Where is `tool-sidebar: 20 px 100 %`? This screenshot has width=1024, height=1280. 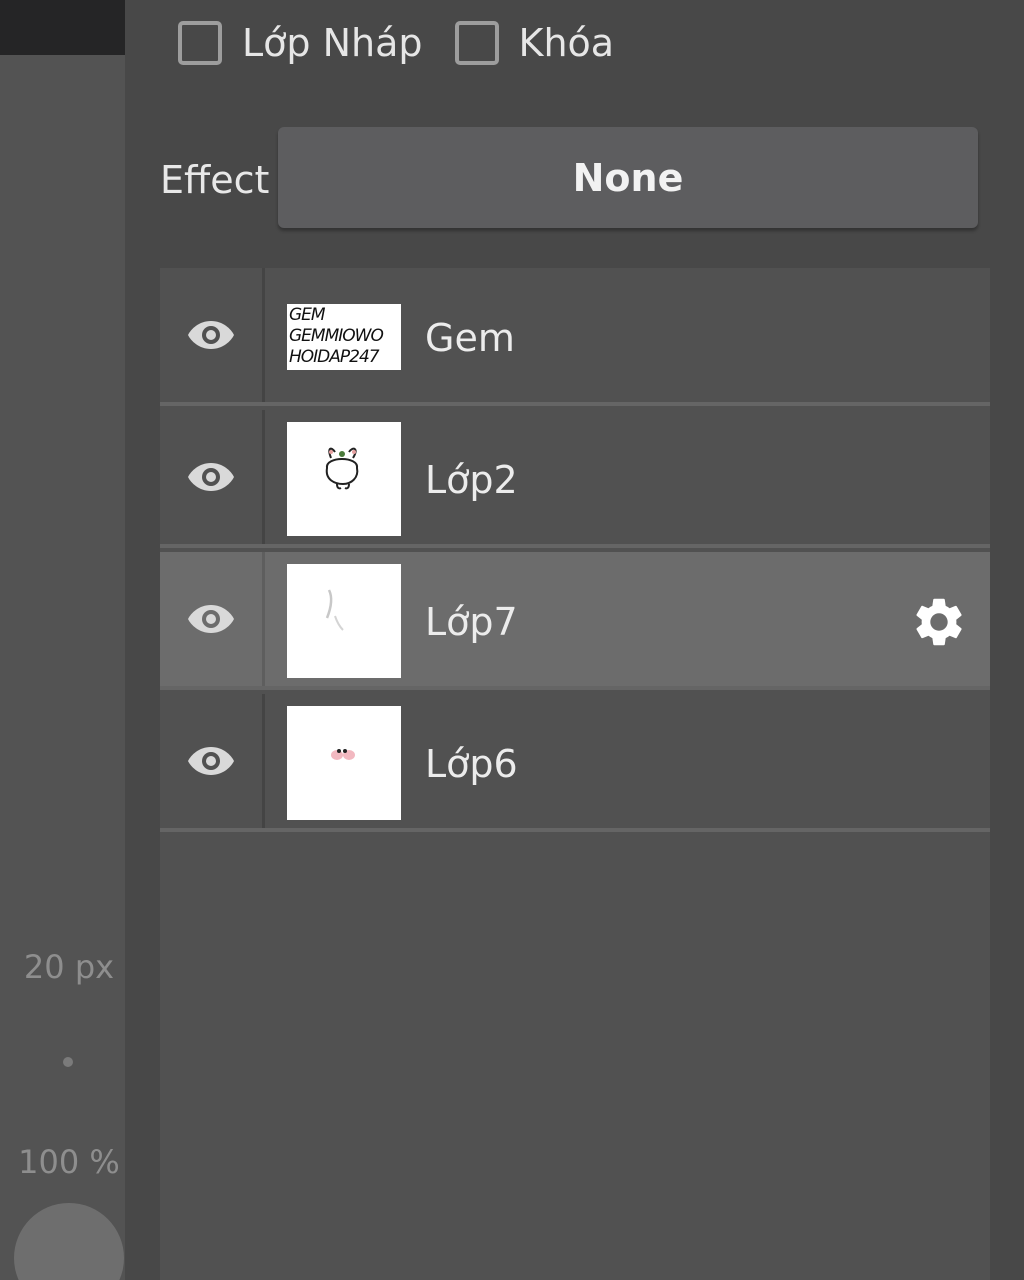
tool-sidebar: 20 px 100 % is located at coordinates (62, 640).